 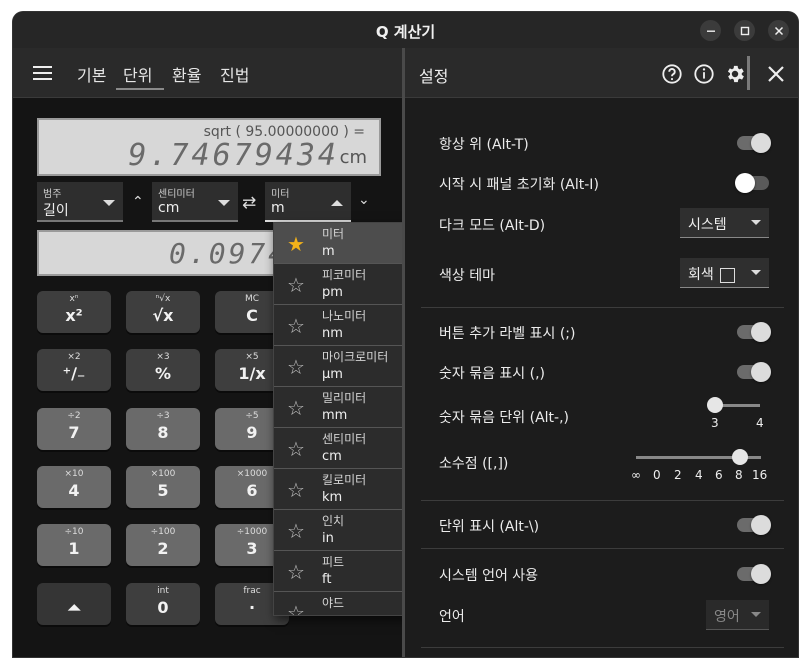 What do you see at coordinates (344, 398) in the screenshot?
I see `unit-name: 밀리미터` at bounding box center [344, 398].